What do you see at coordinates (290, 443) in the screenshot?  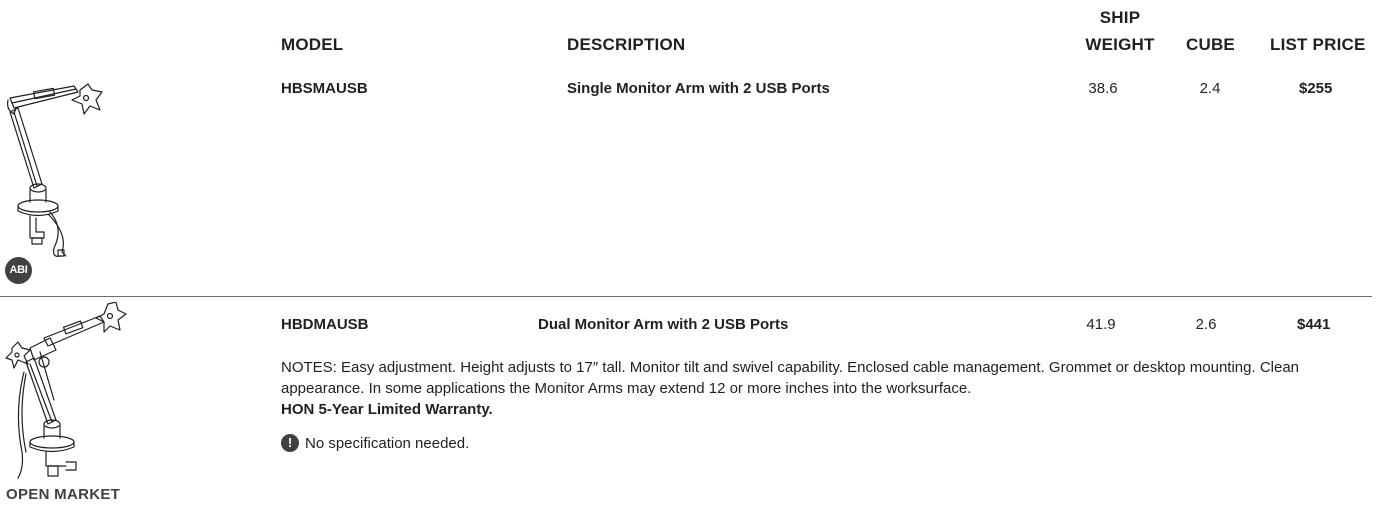 I see `alert-icon: !` at bounding box center [290, 443].